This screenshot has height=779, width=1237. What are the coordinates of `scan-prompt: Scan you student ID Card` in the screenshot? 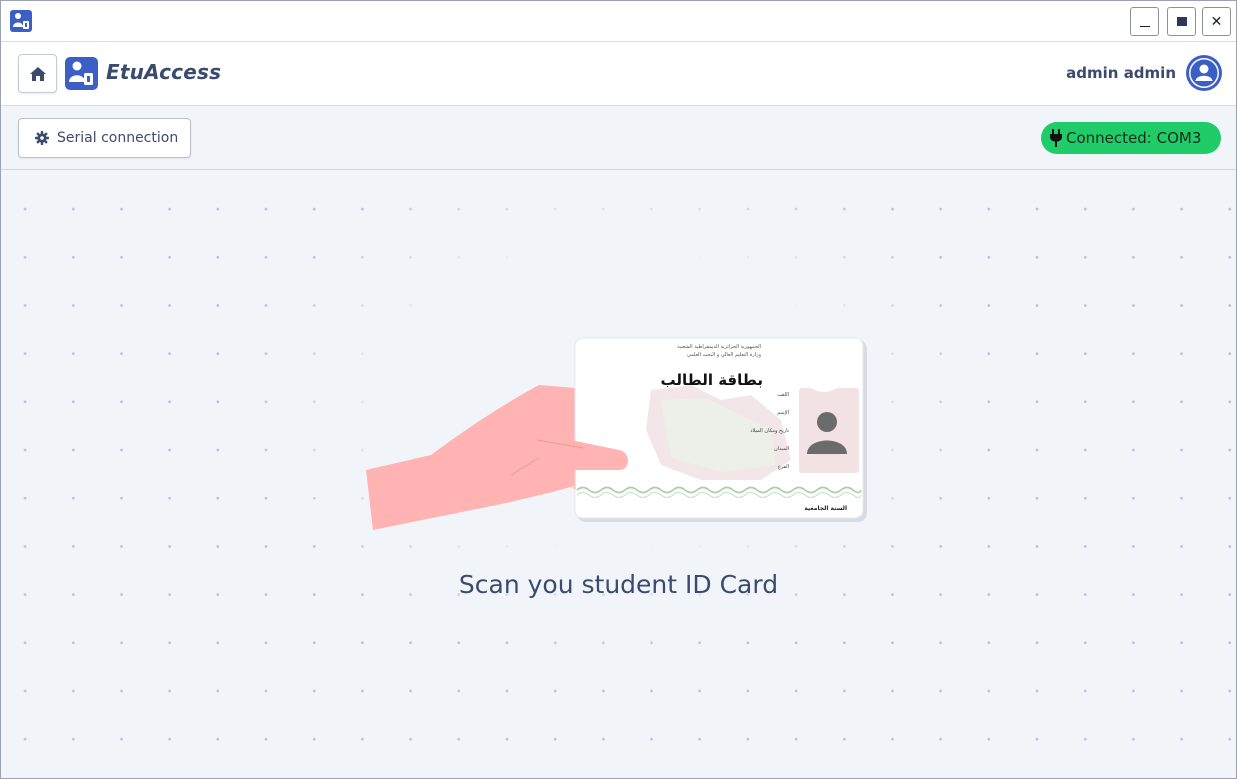 It's located at (618, 584).